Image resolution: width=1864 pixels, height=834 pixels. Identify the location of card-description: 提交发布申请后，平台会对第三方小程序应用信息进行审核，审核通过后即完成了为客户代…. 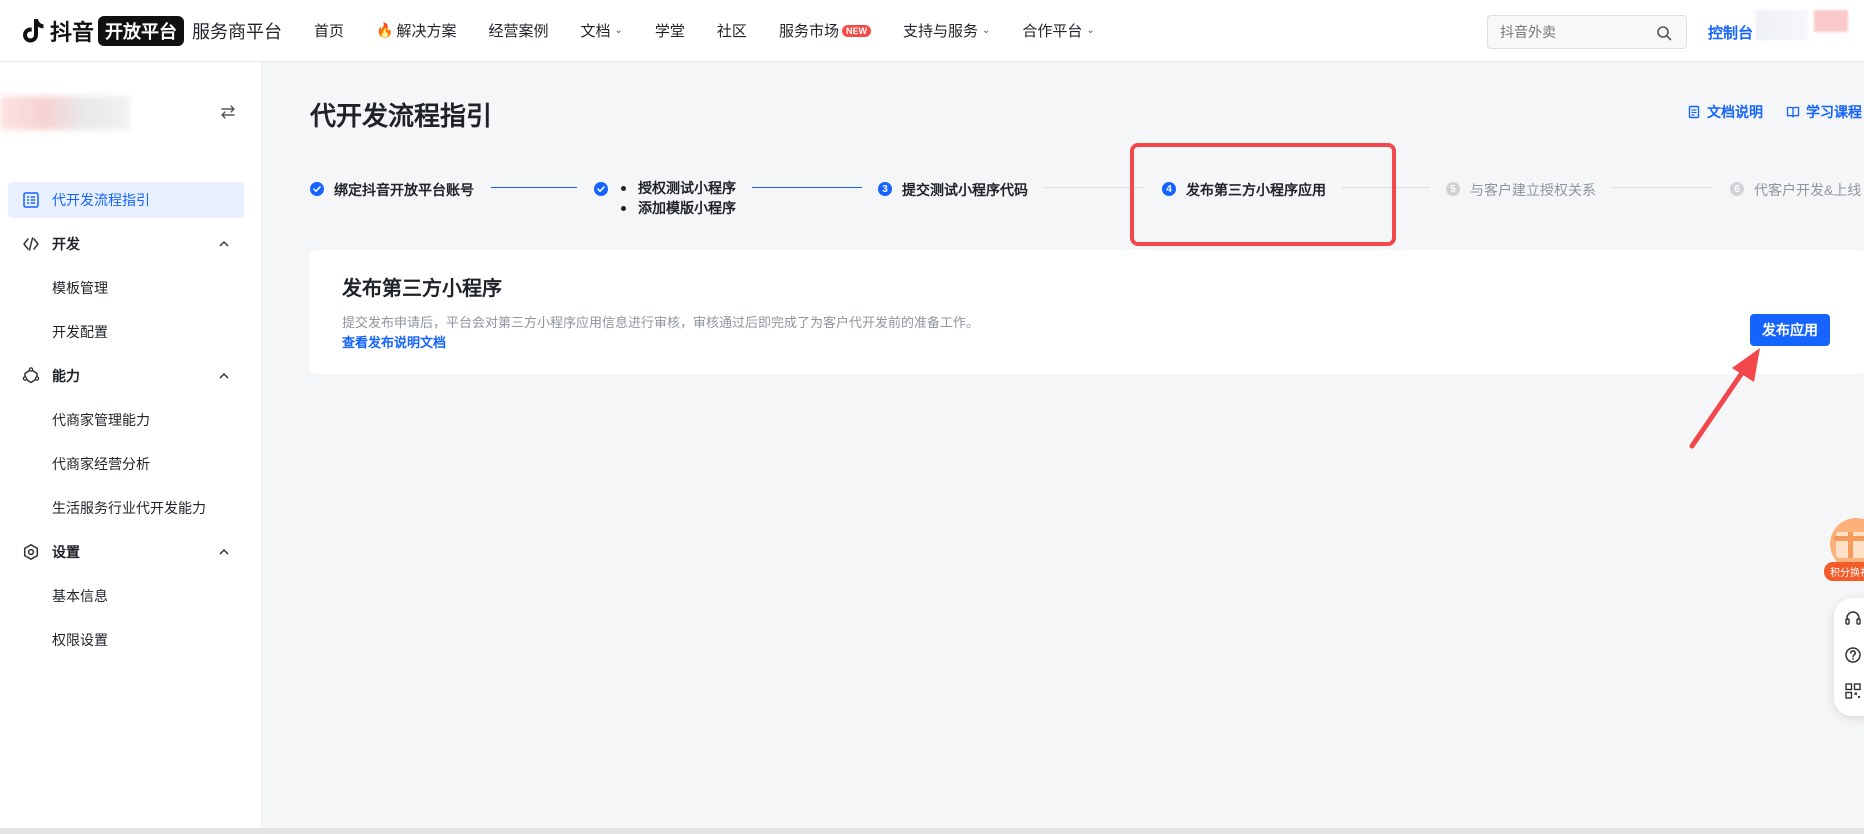
(661, 322).